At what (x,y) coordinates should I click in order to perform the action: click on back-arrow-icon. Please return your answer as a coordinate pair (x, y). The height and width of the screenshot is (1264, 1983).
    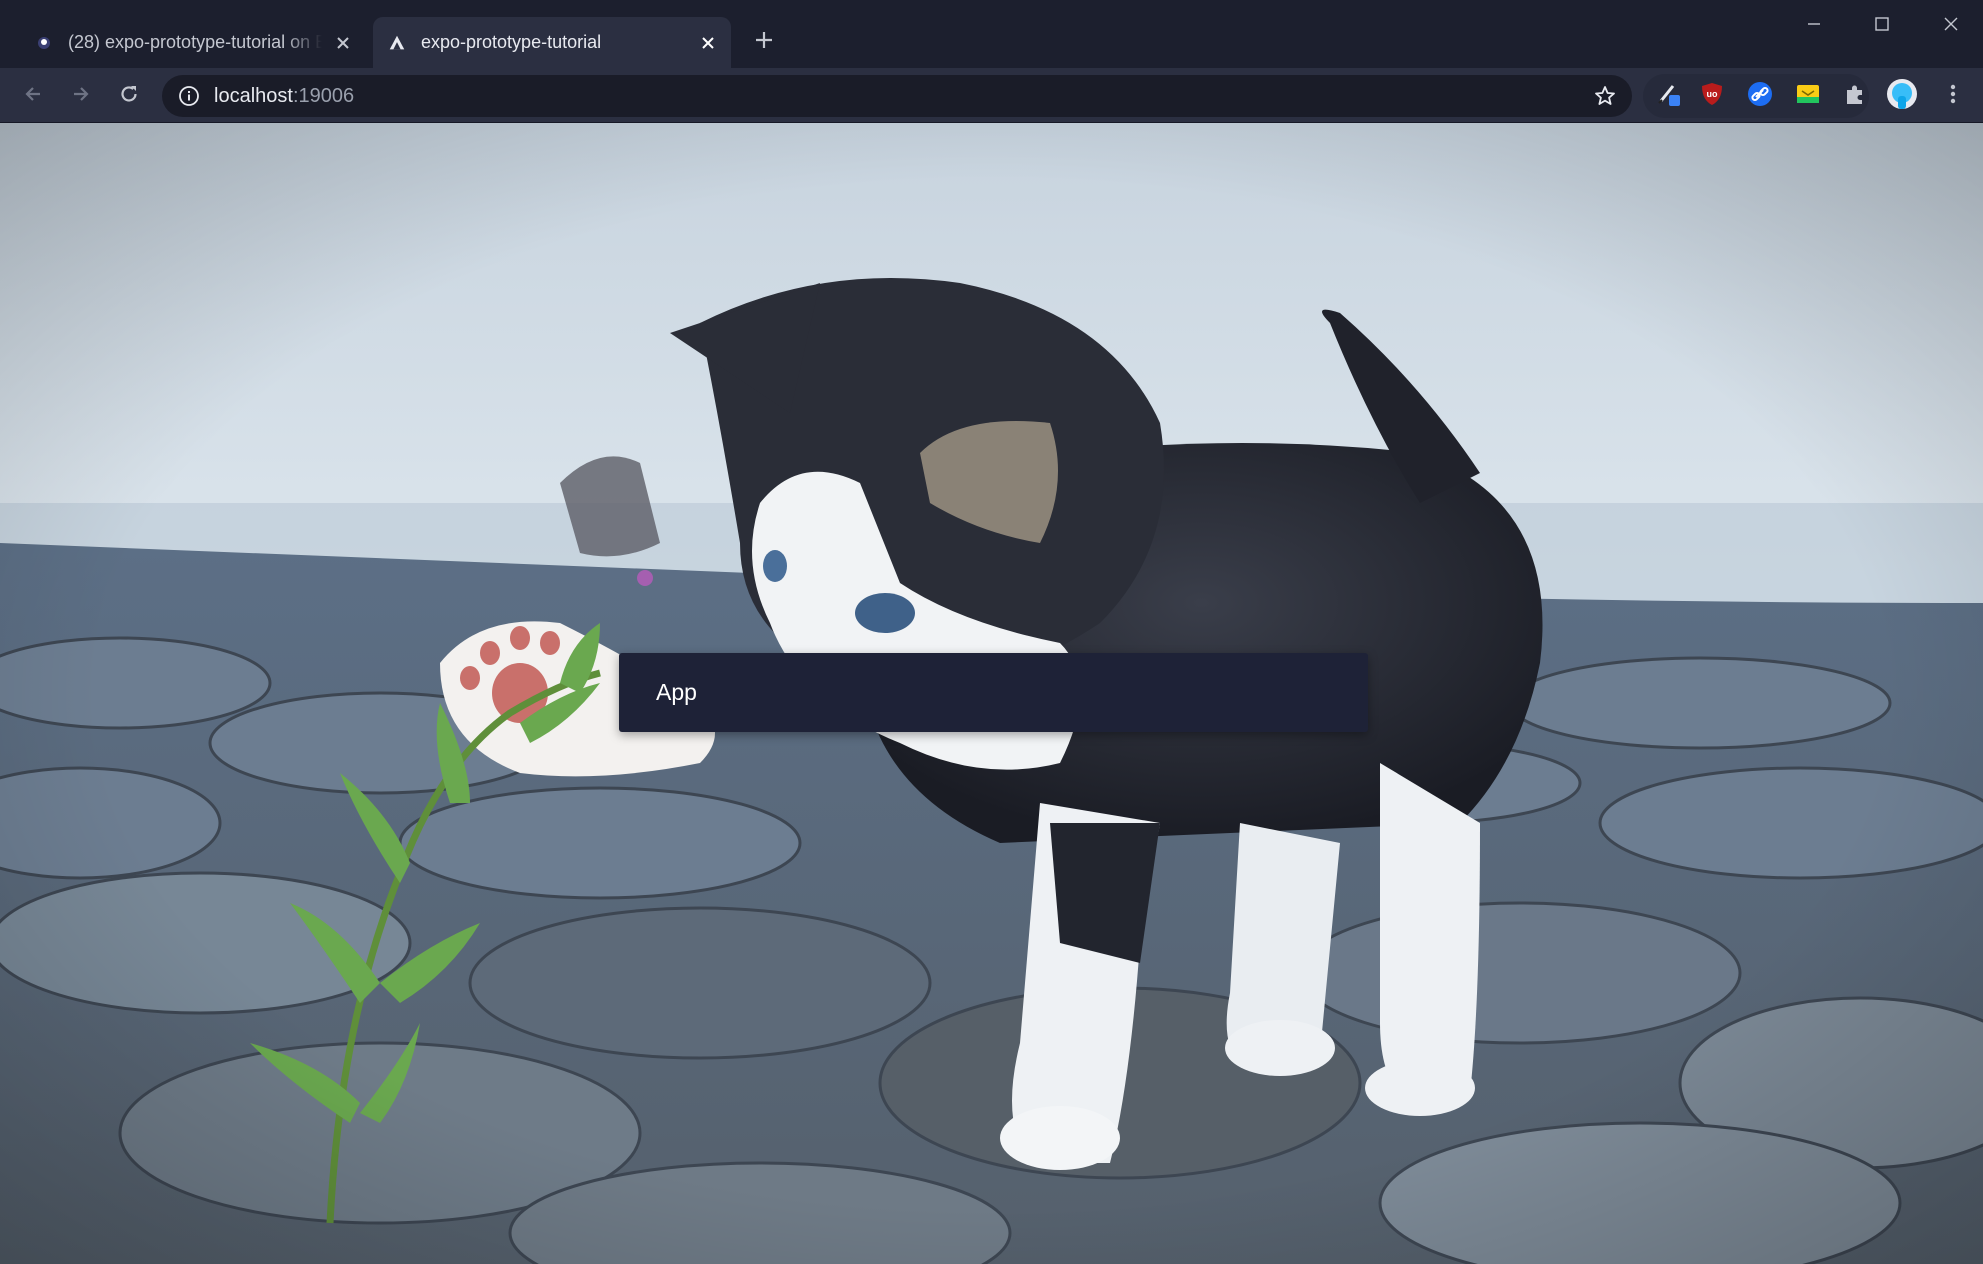
    Looking at the image, I should click on (33, 96).